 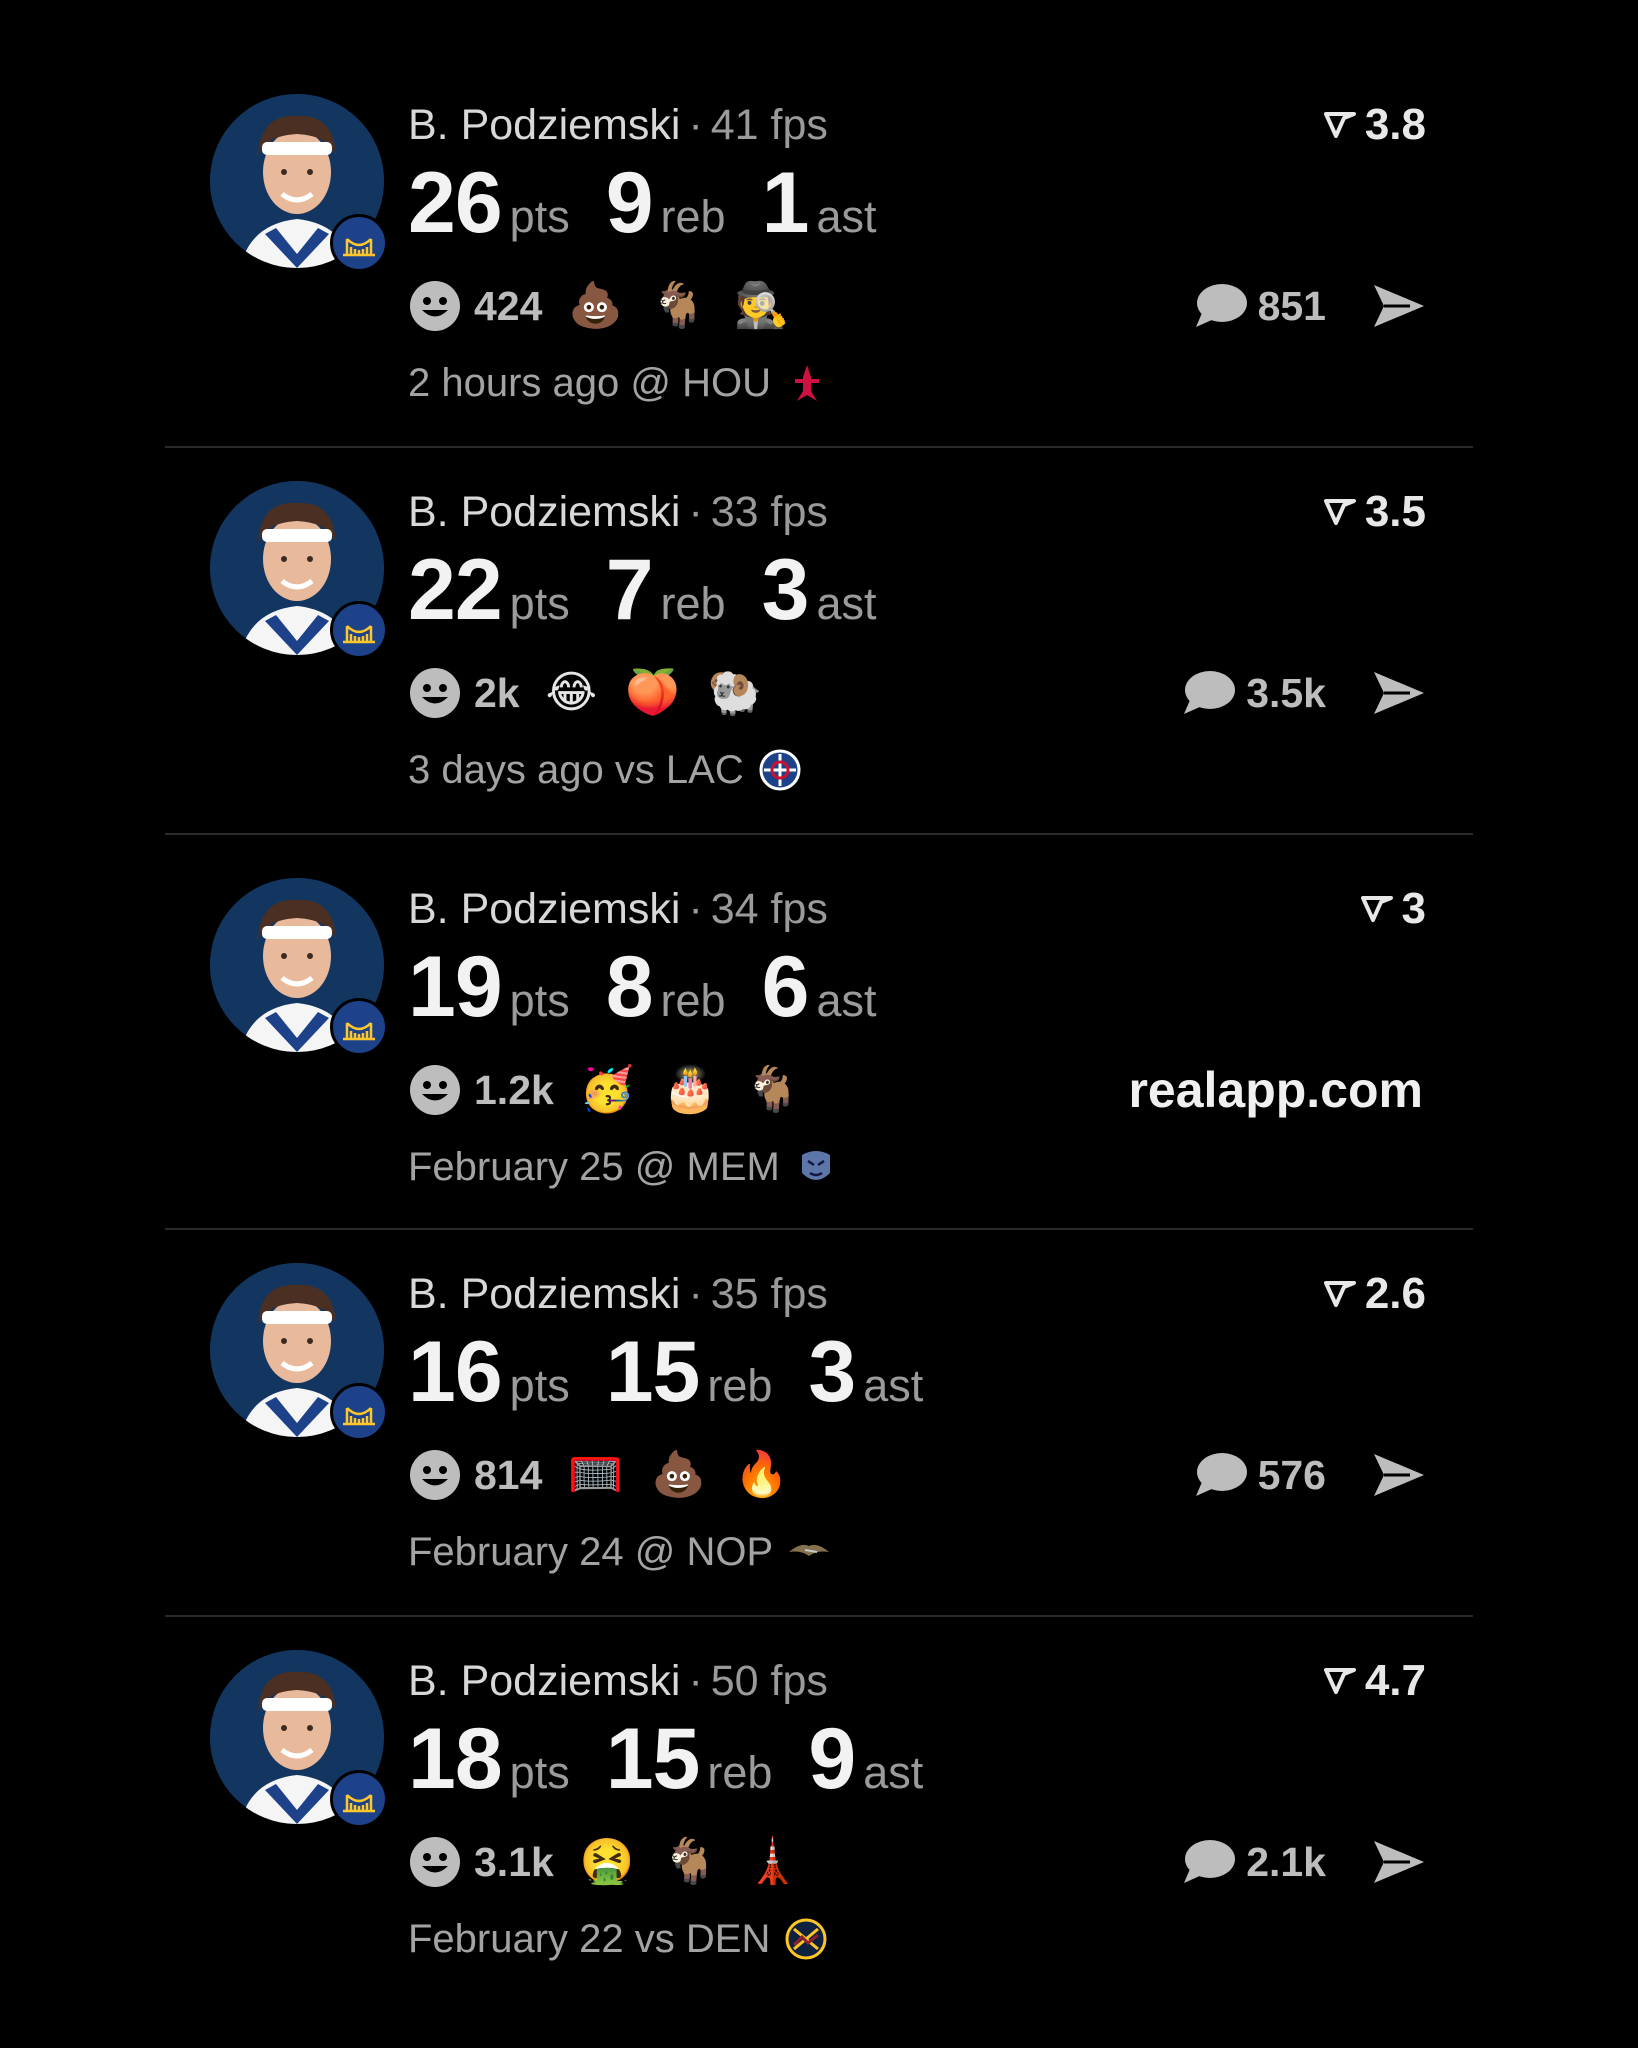 What do you see at coordinates (785, 987) in the screenshot?
I see `assists-value: 6` at bounding box center [785, 987].